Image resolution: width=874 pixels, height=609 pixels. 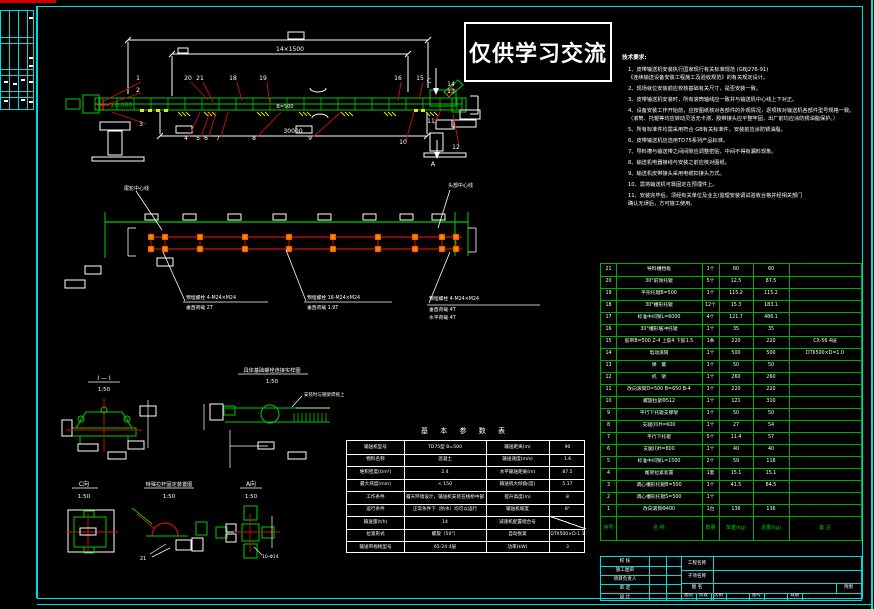 What do you see at coordinates (347, 114) in the screenshot?
I see `support-hatch` at bounding box center [347, 114].